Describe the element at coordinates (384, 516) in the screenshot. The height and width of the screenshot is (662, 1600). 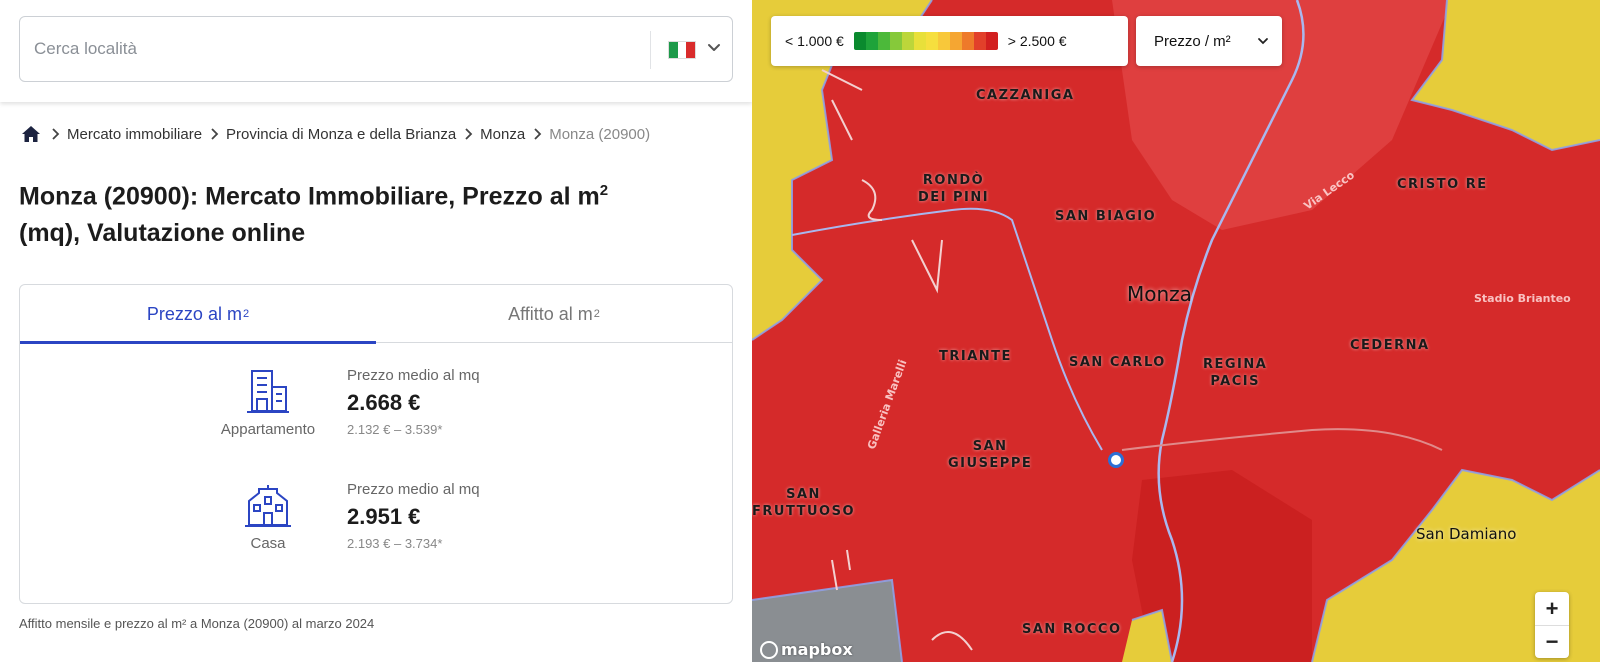
I see `average-price: 2.951 €` at that location.